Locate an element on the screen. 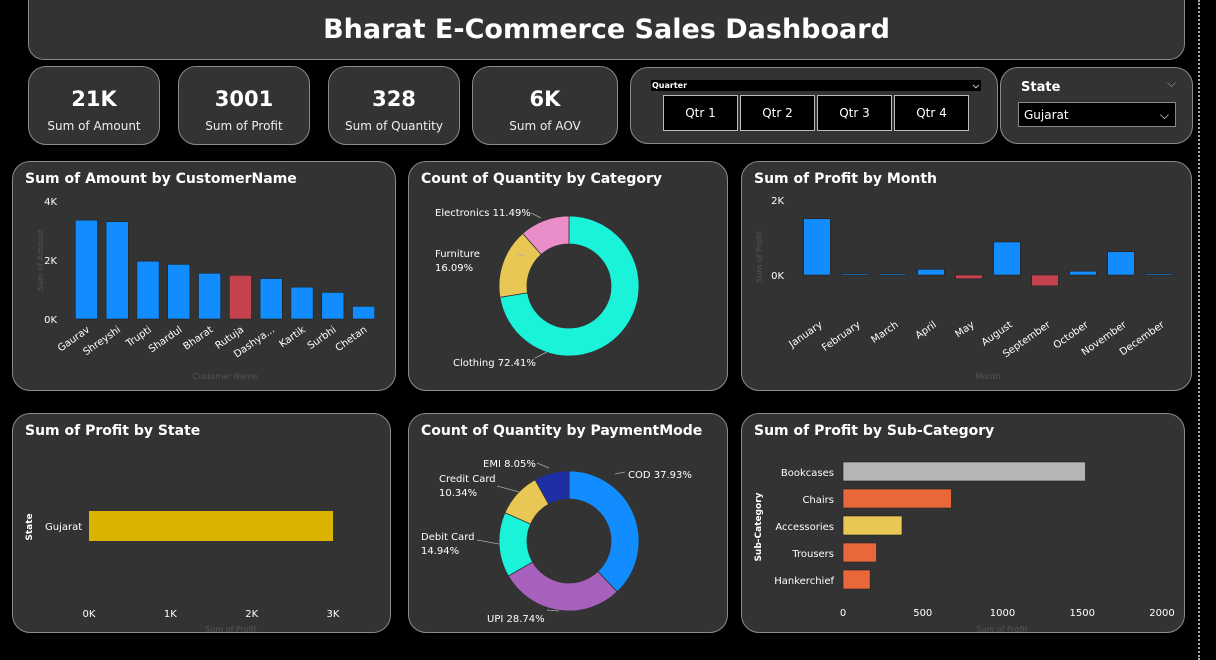 Image resolution: width=1216 pixels, height=660 pixels. y-tick-label: Gujarat is located at coordinates (63, 527).